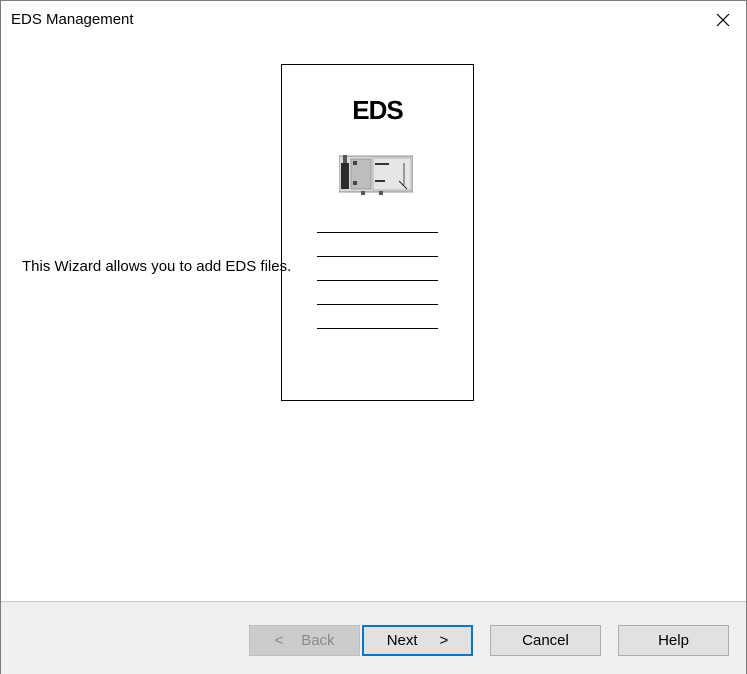 The height and width of the screenshot is (674, 747). I want to click on help-label: Help, so click(673, 640).